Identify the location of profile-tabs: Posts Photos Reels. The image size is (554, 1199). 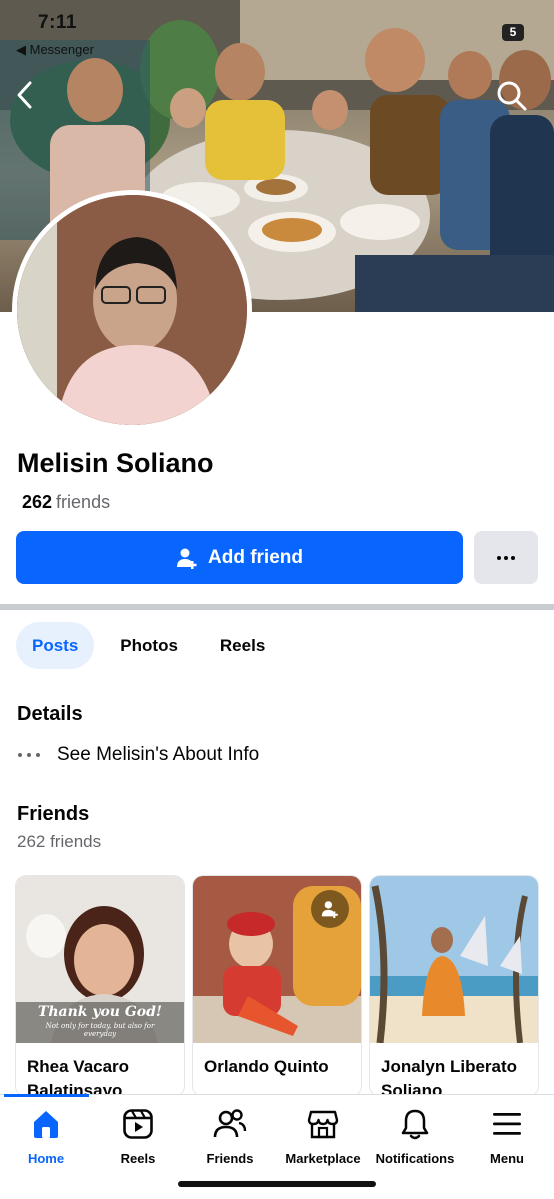
(148, 645).